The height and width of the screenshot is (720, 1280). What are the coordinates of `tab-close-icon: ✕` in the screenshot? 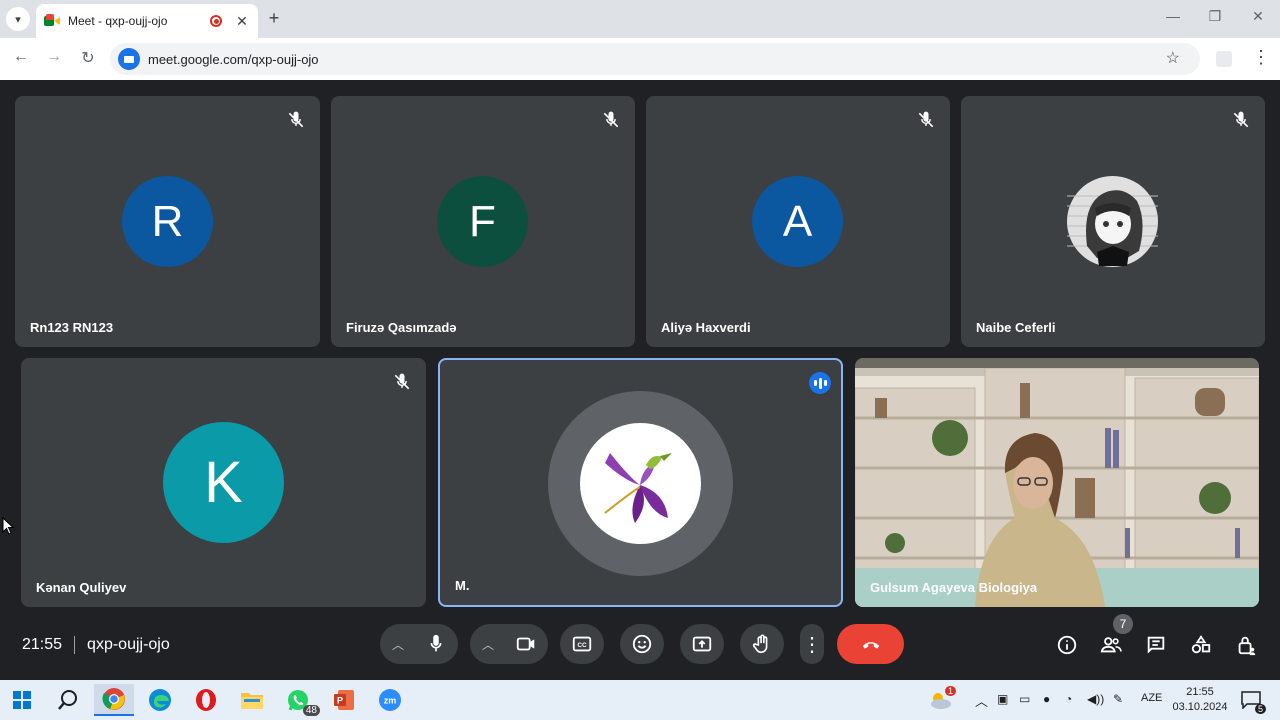 It's located at (242, 21).